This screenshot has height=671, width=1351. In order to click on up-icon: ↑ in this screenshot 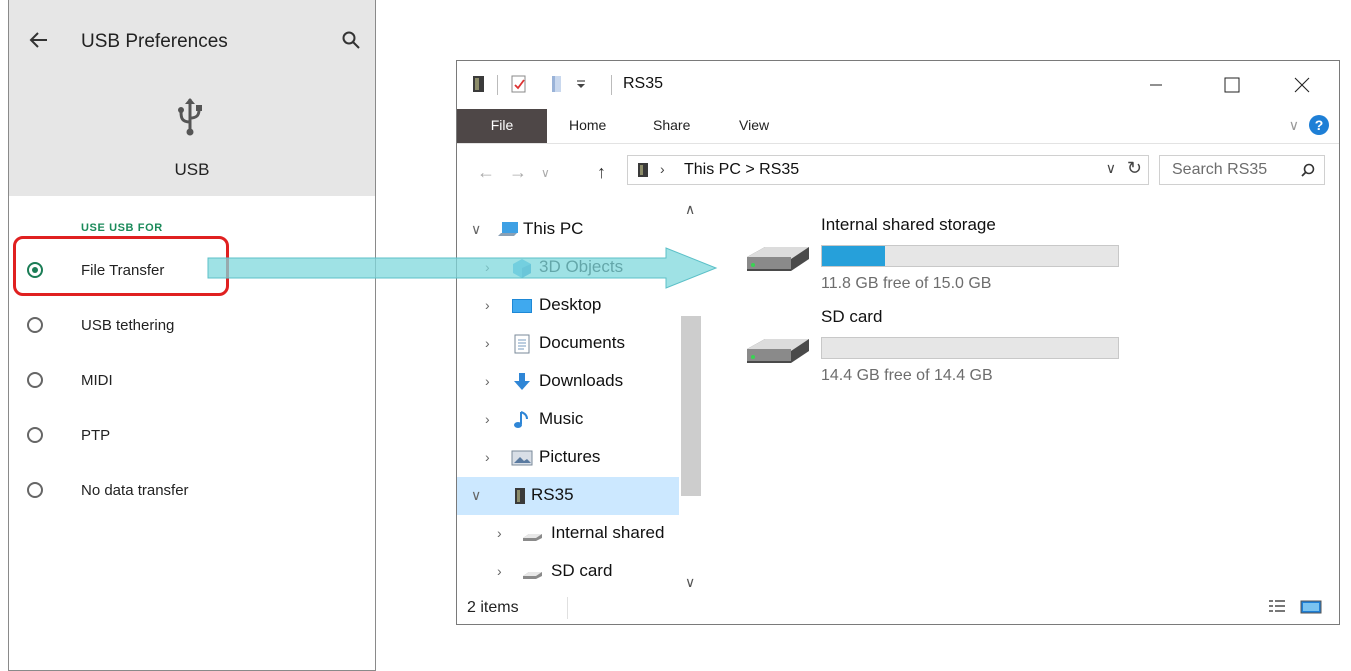, I will do `click(601, 172)`.